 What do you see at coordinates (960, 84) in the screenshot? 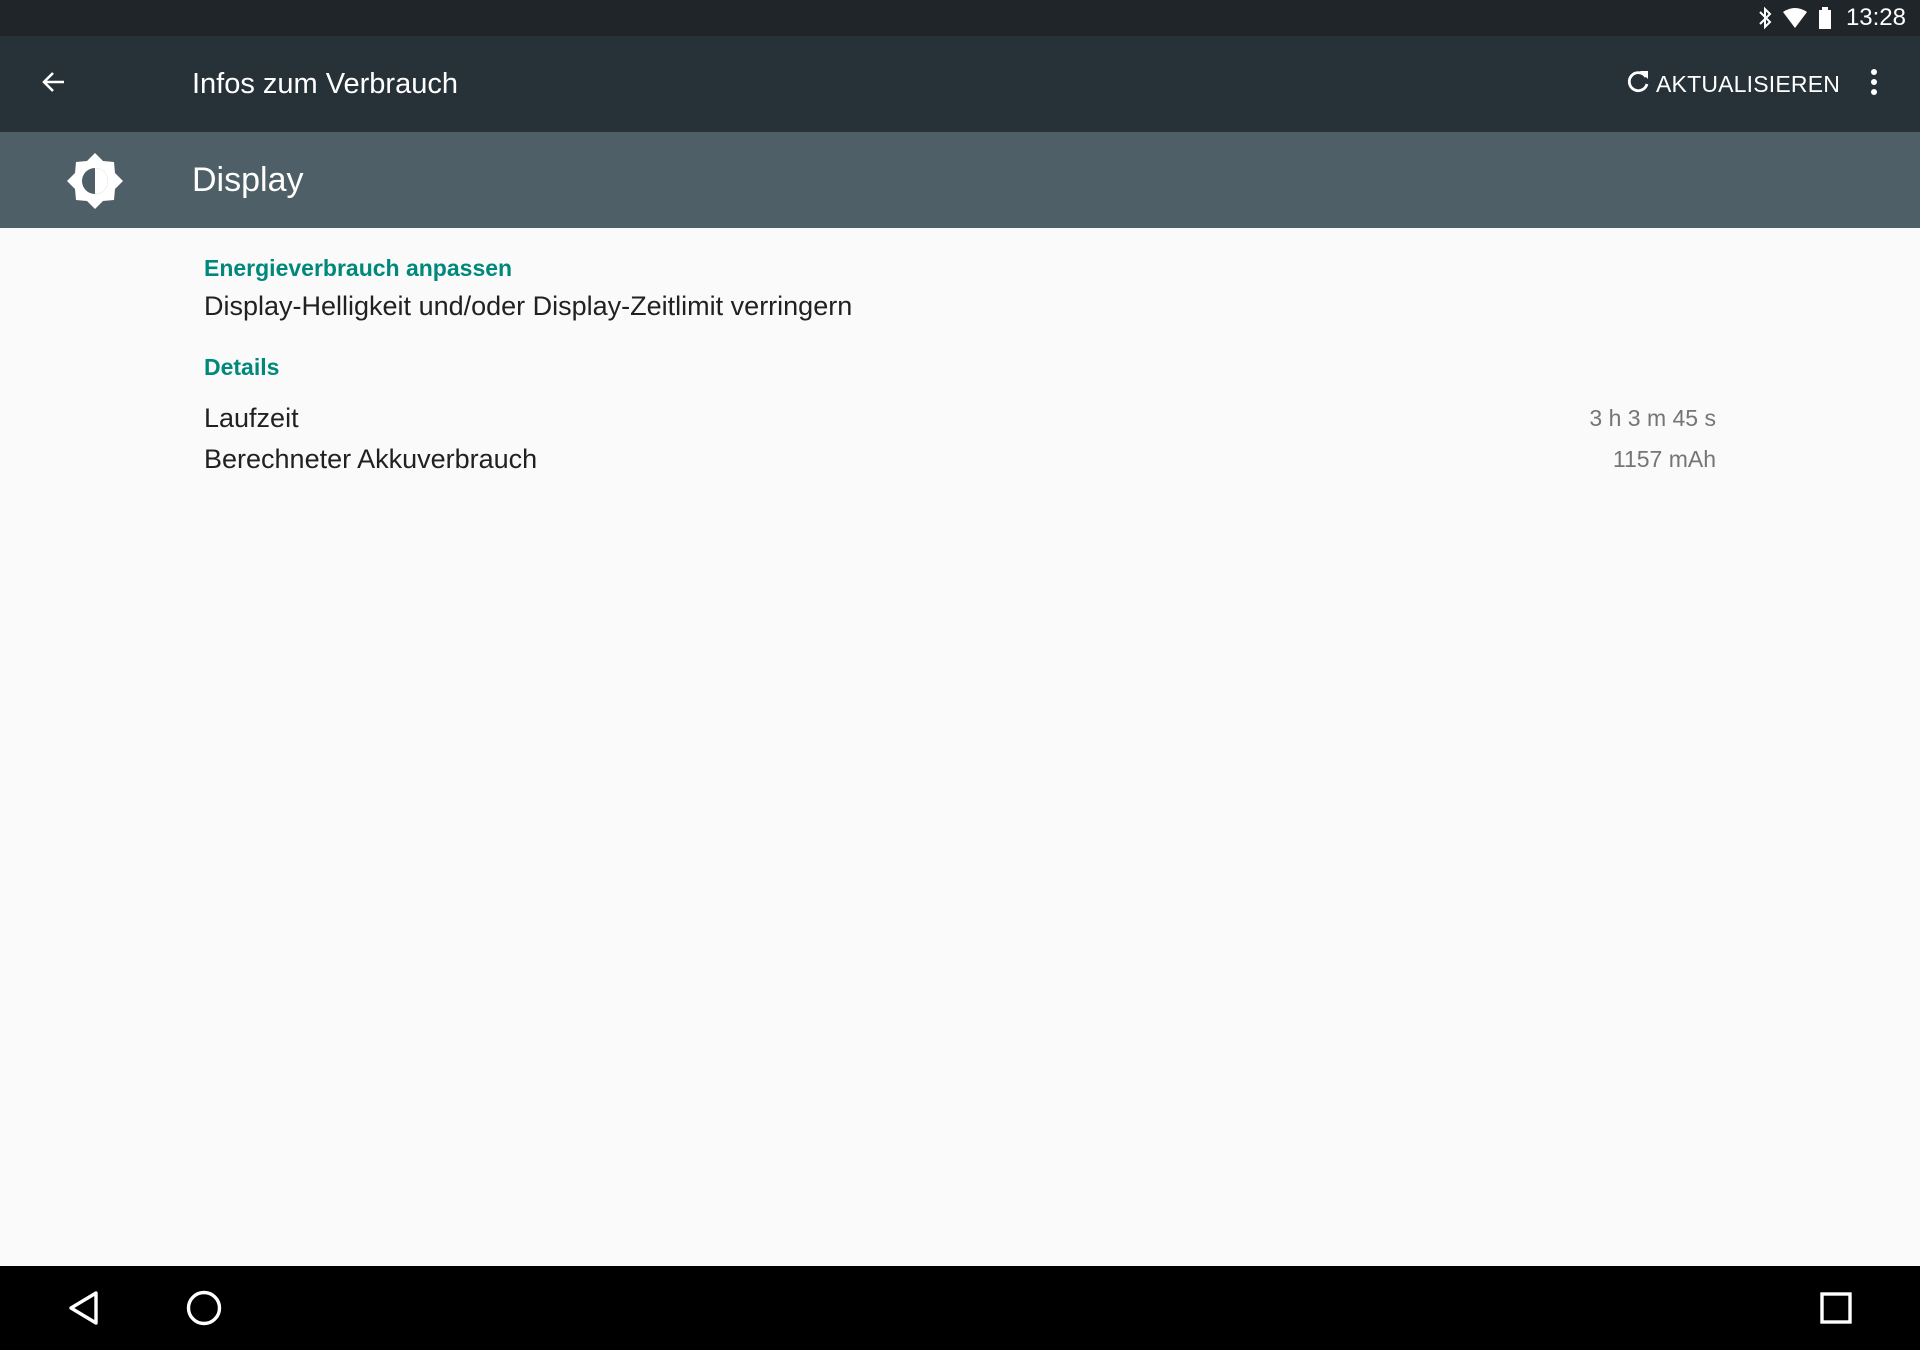
I see `toolbar: Infos zum Verbrauch AKTUALISIEREN` at bounding box center [960, 84].